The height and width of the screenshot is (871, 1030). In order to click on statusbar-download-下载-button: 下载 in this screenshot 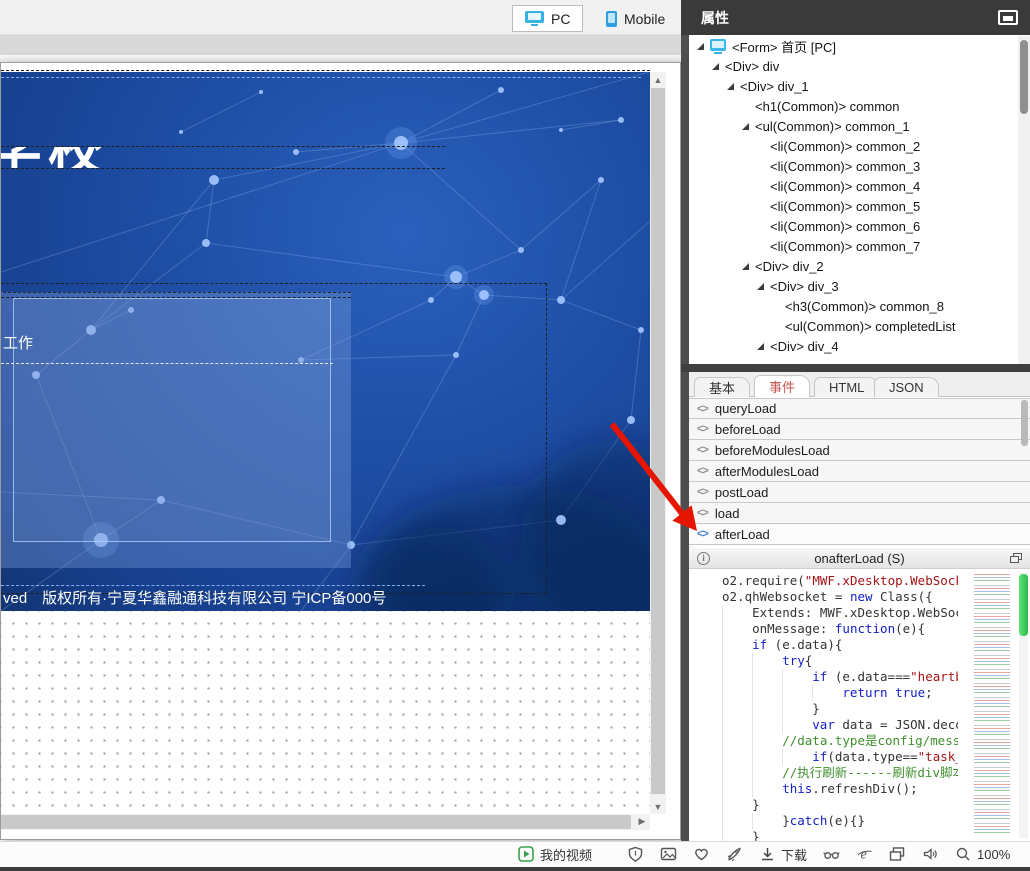, I will do `click(783, 854)`.